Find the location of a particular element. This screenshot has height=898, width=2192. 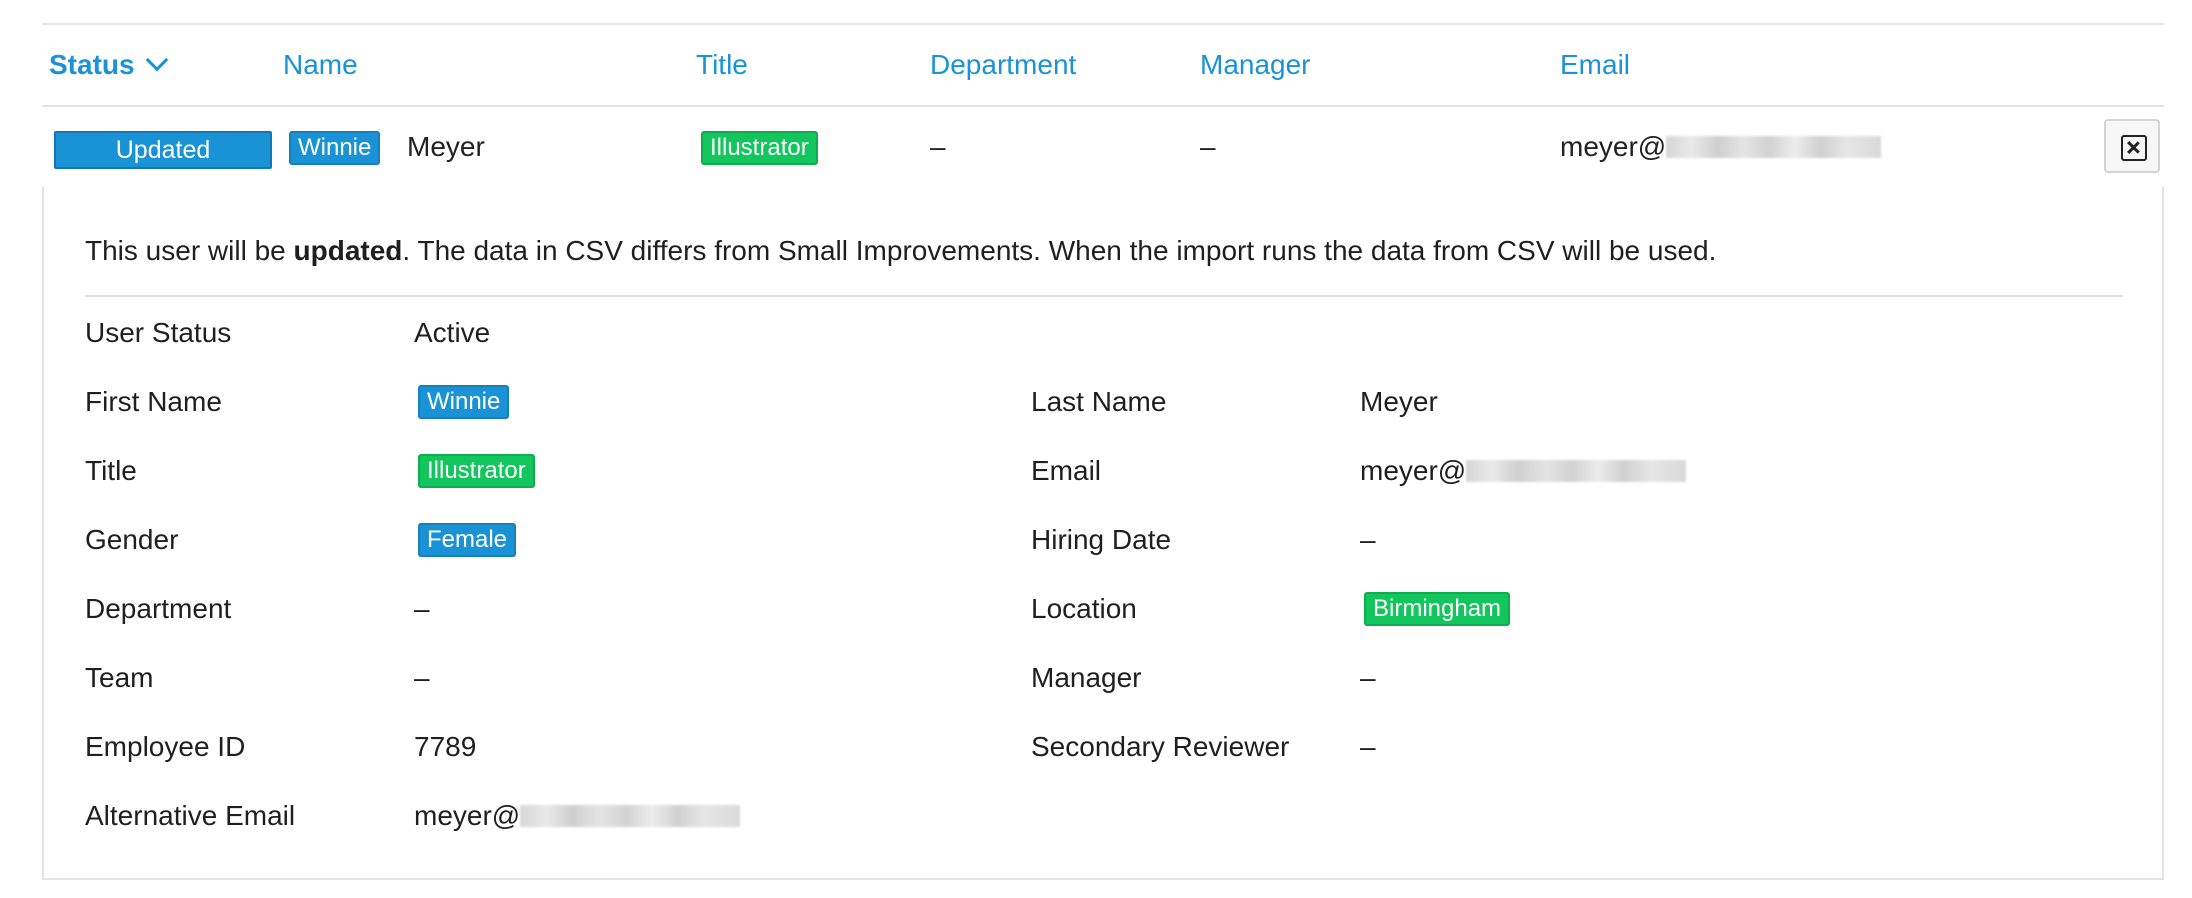

field-value-email: meyer@ is located at coordinates (1523, 471).